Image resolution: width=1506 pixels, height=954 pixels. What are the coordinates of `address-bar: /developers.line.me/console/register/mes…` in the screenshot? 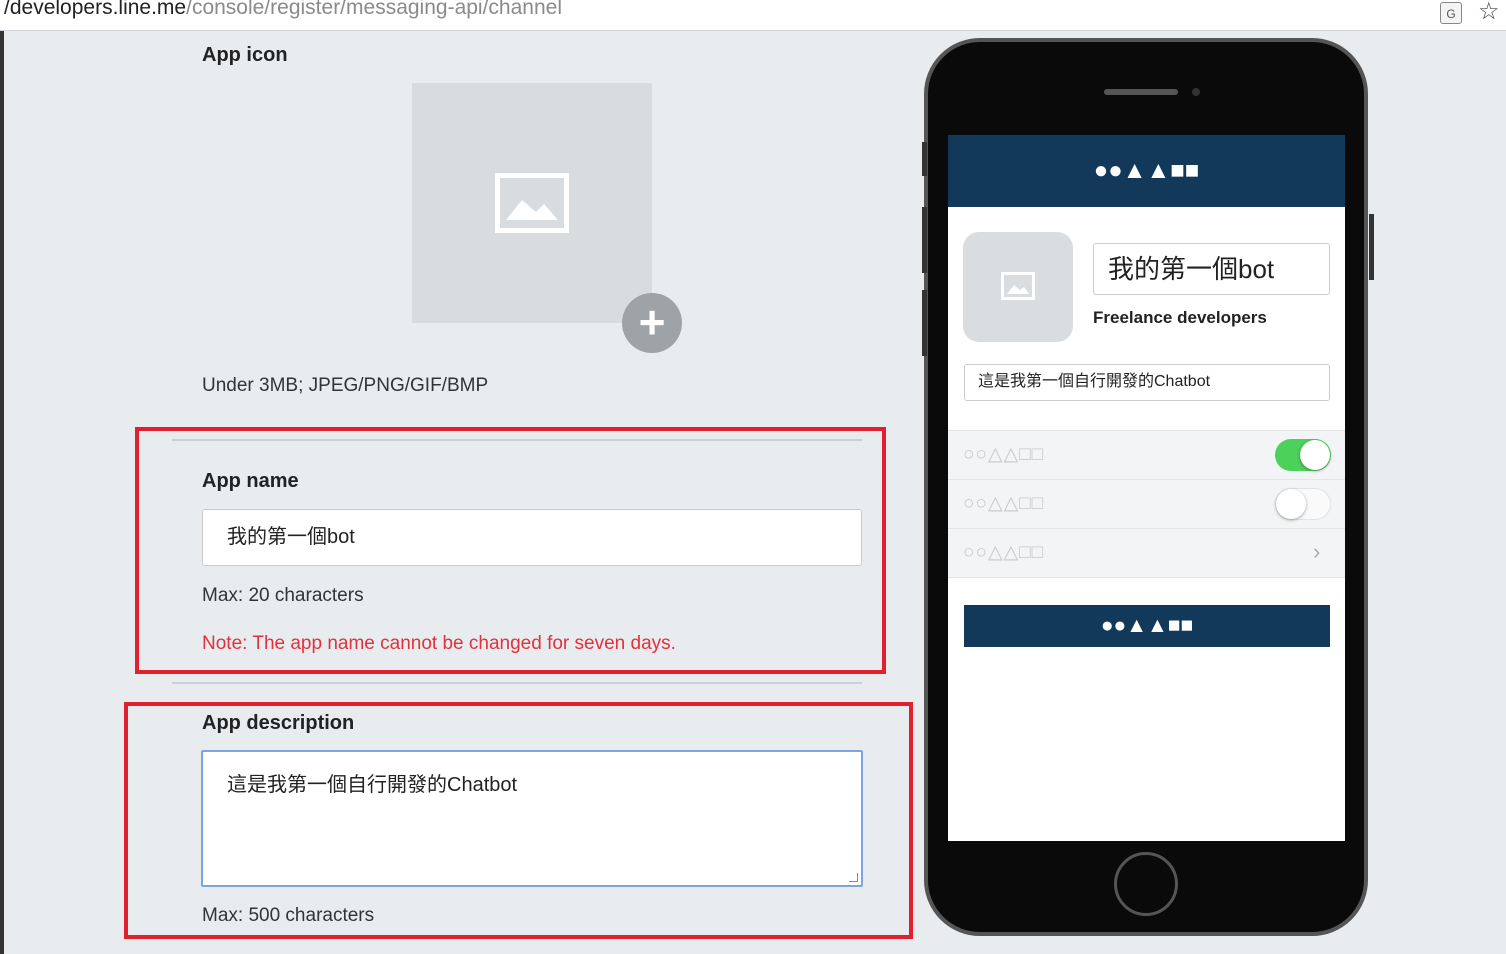 It's located at (753, 15).